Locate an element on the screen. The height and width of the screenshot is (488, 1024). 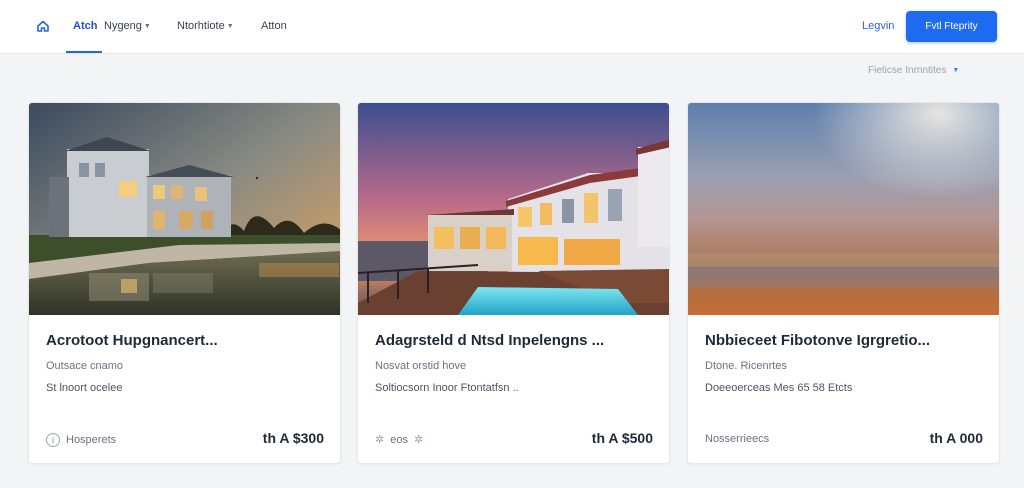
card-meta: Nosserrieecs is located at coordinates (737, 439).